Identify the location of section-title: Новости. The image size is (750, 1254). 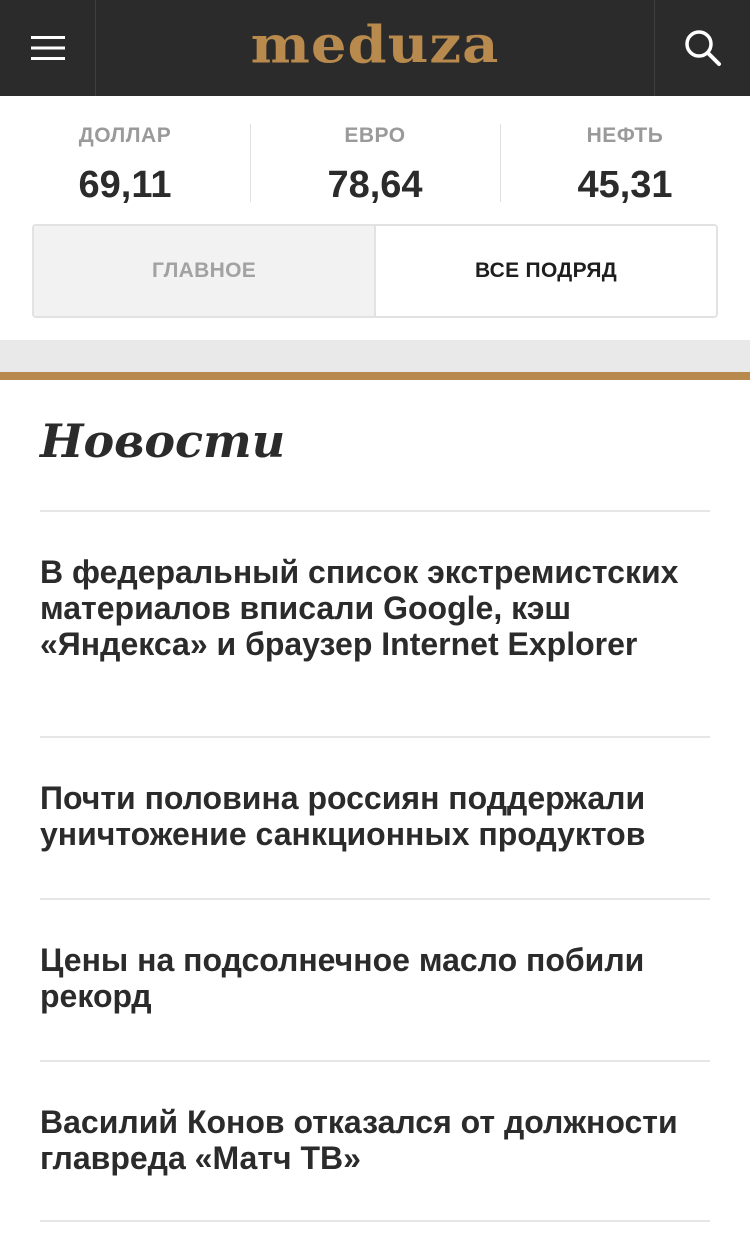
(163, 441).